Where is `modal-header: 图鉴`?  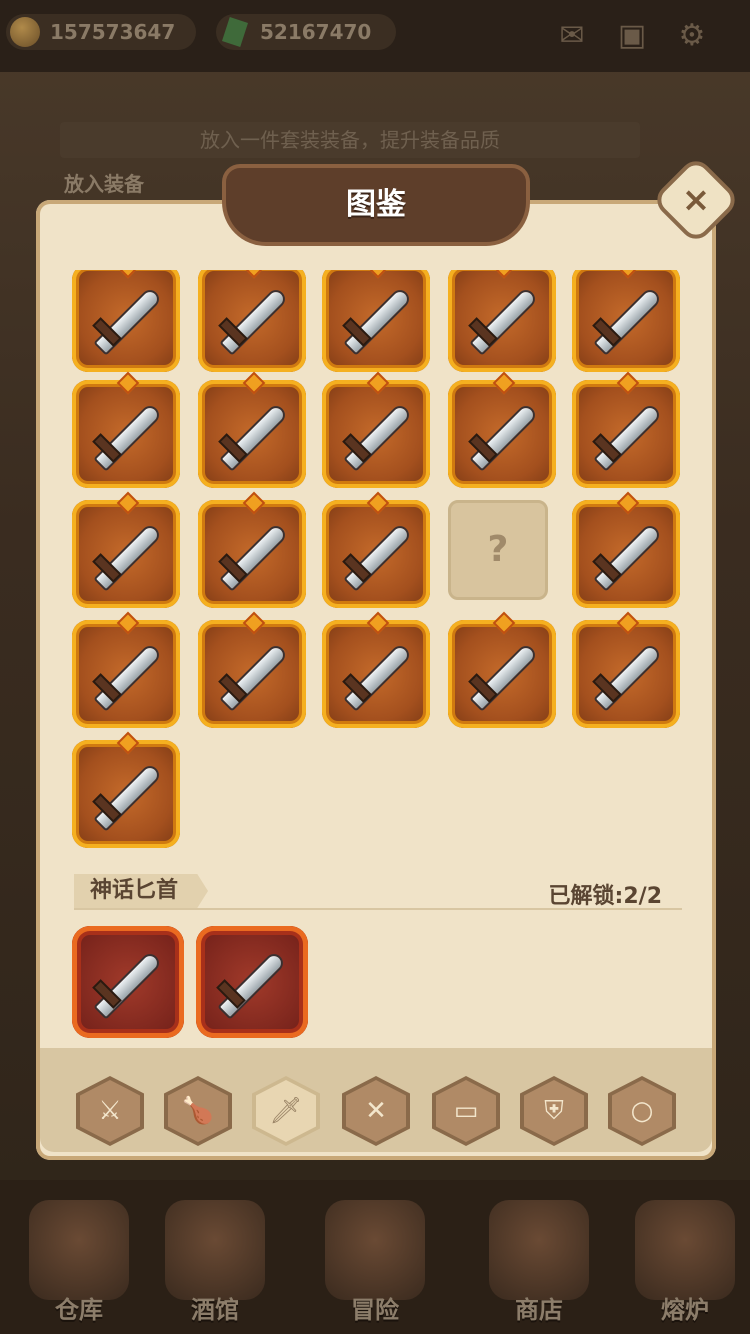
modal-header: 图鉴 is located at coordinates (376, 205).